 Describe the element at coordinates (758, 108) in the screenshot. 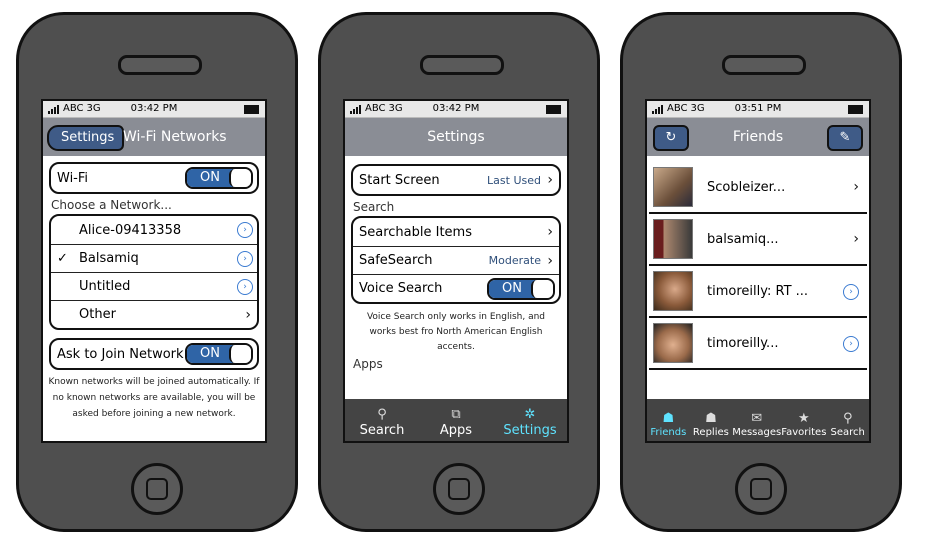

I see `status-time: 03:51 PM` at that location.